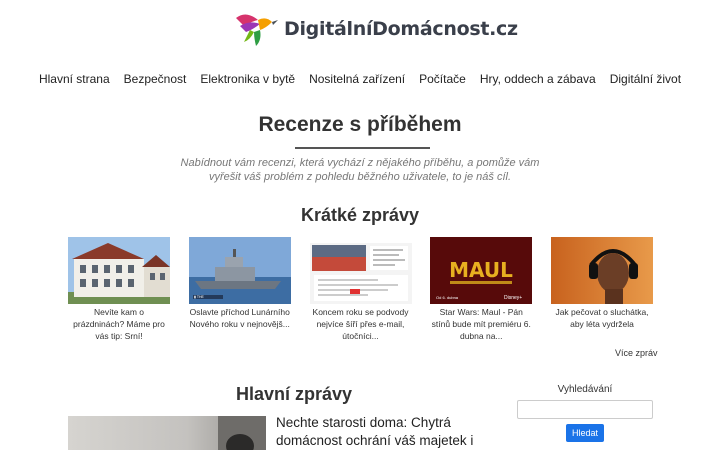  I want to click on hummingbird-logo-icon, so click(257, 30).